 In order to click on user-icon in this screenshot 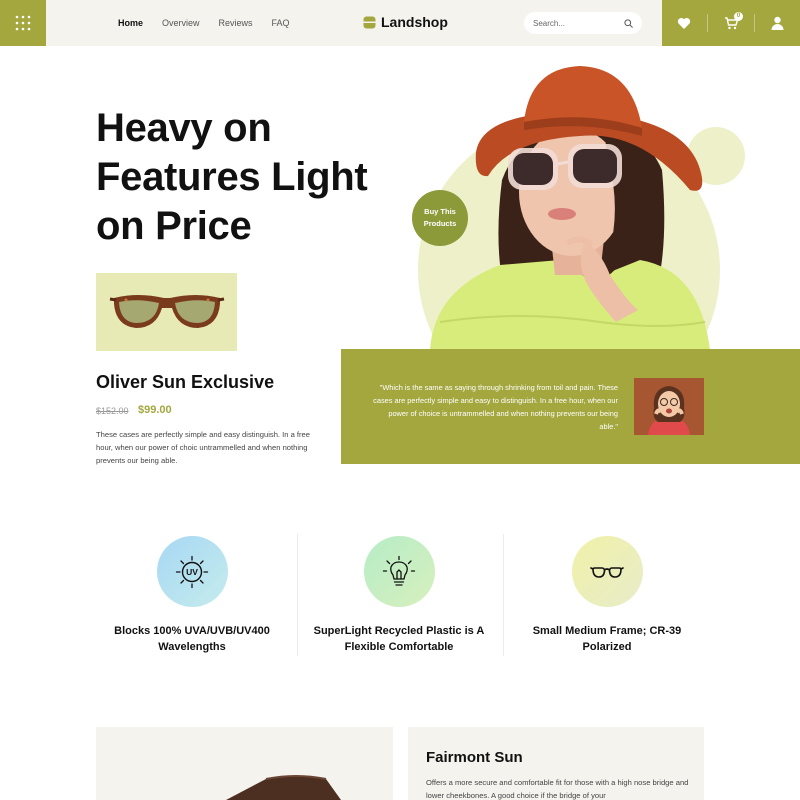, I will do `click(777, 23)`.